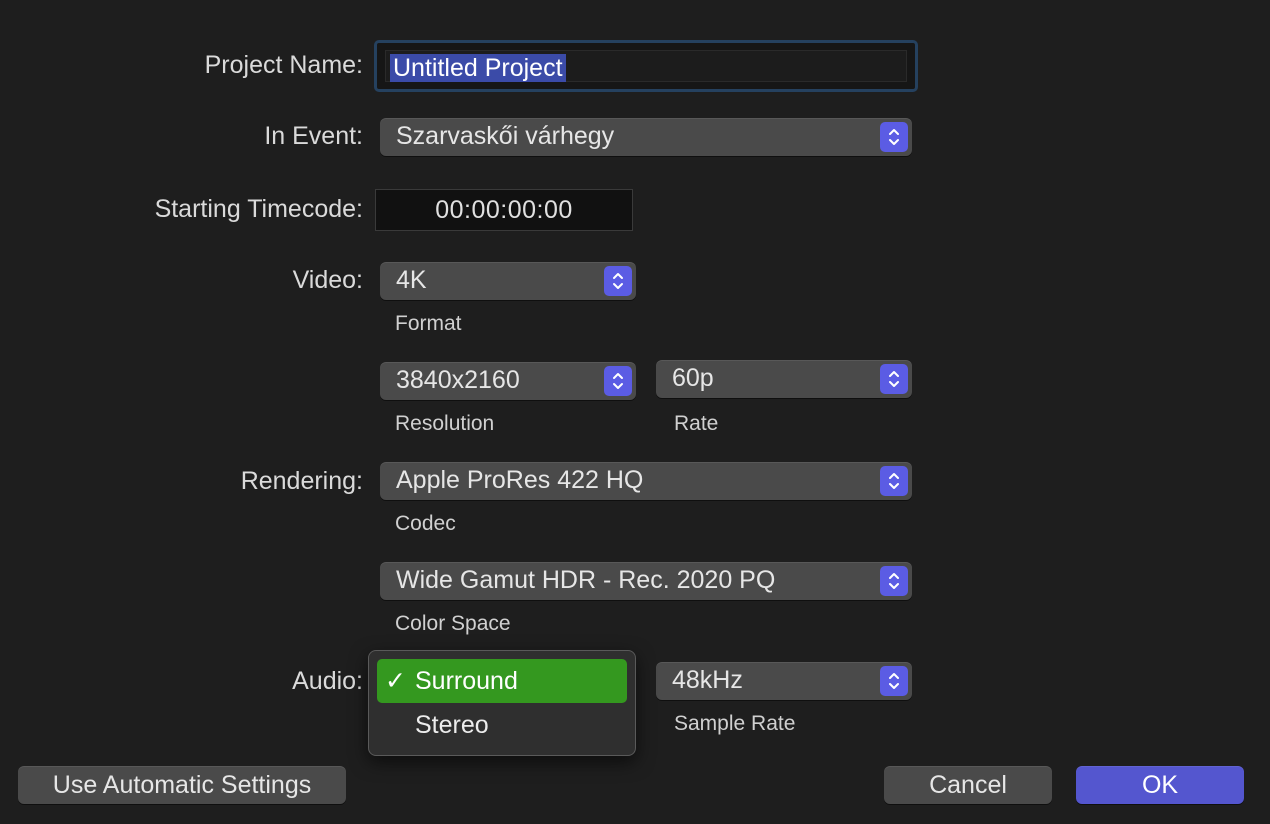  I want to click on menu-item-surround: ✓ Surround, so click(502, 681).